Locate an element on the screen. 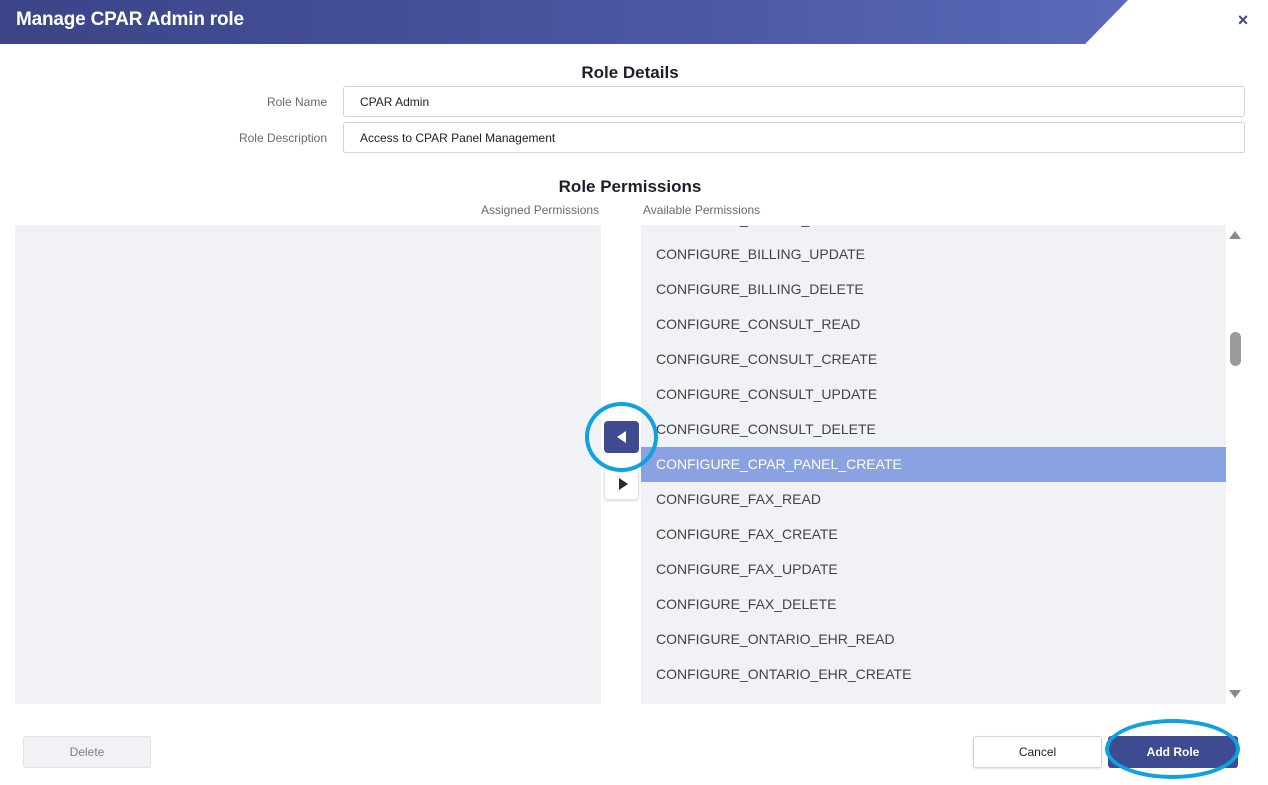 The height and width of the screenshot is (785, 1268). caret-right-icon is located at coordinates (623, 484).